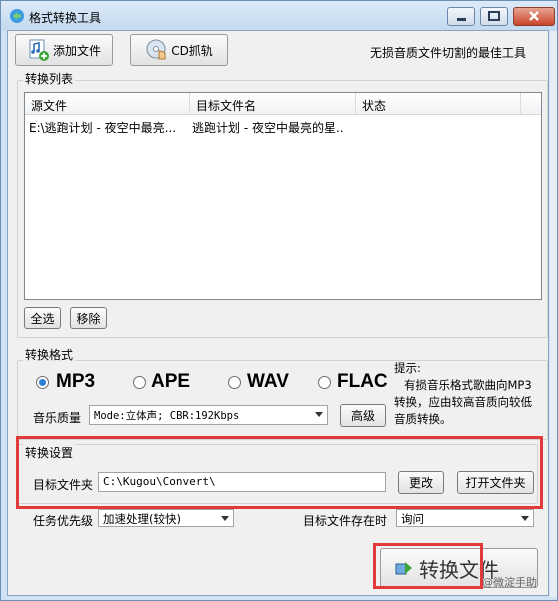 This screenshot has height=601, width=558. Describe the element at coordinates (448, 53) in the screenshot. I see `slogan-text: 无损音质文件切割的最佳工具` at that location.